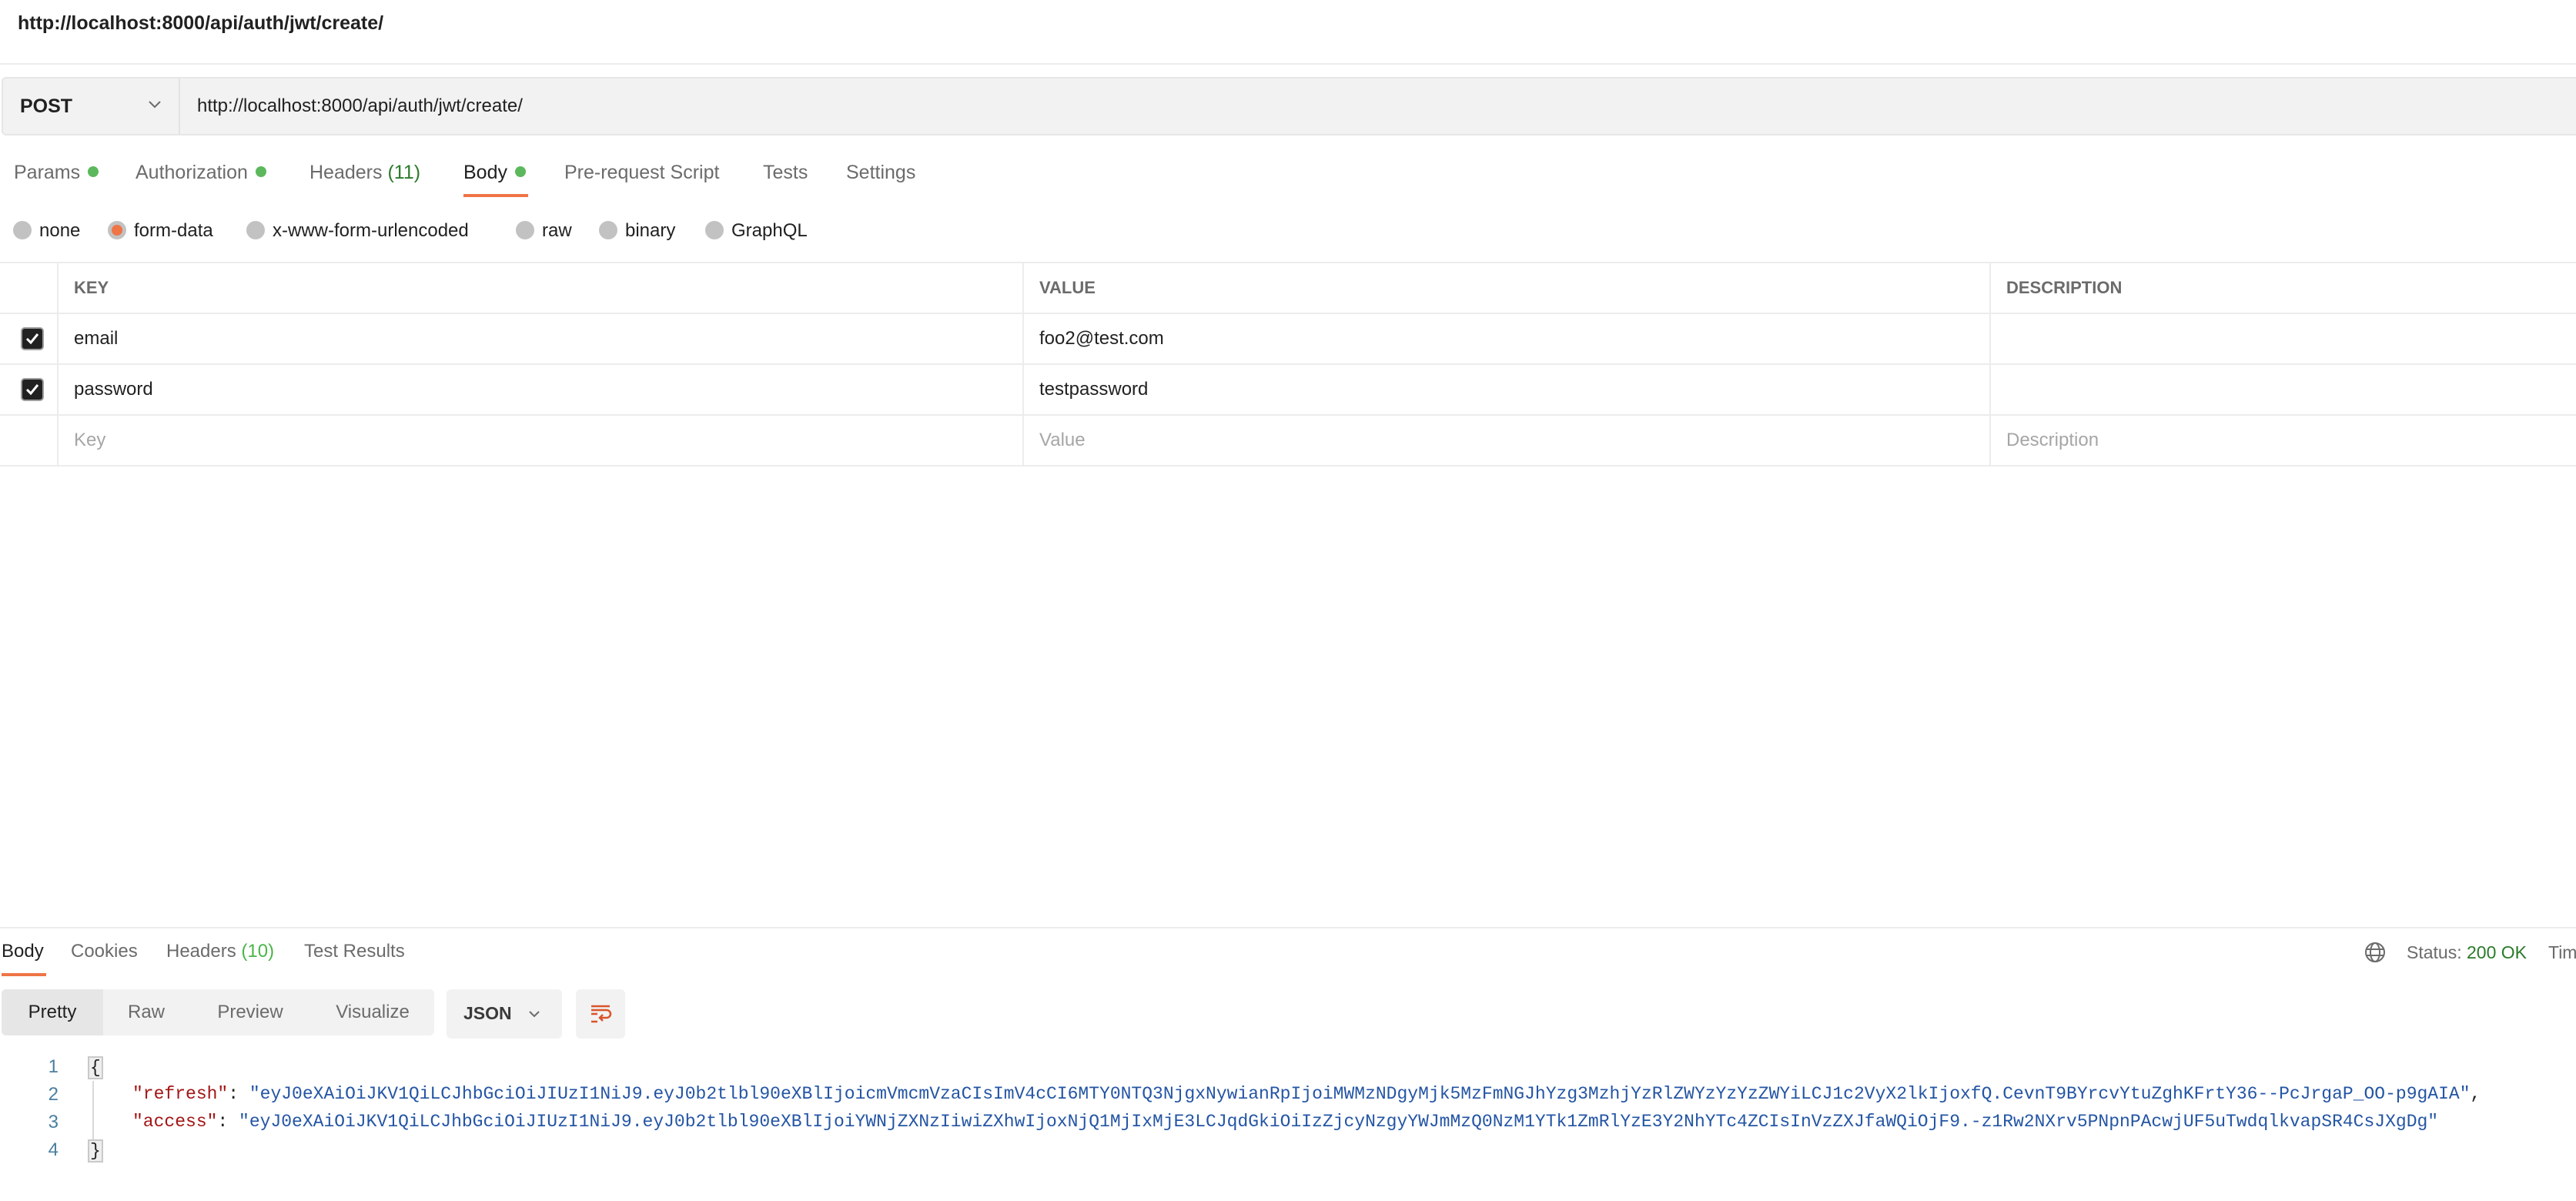 Image resolution: width=2576 pixels, height=1201 pixels. Describe the element at coordinates (1506, 339) in the screenshot. I see `value-cell: foo2@test.com` at that location.